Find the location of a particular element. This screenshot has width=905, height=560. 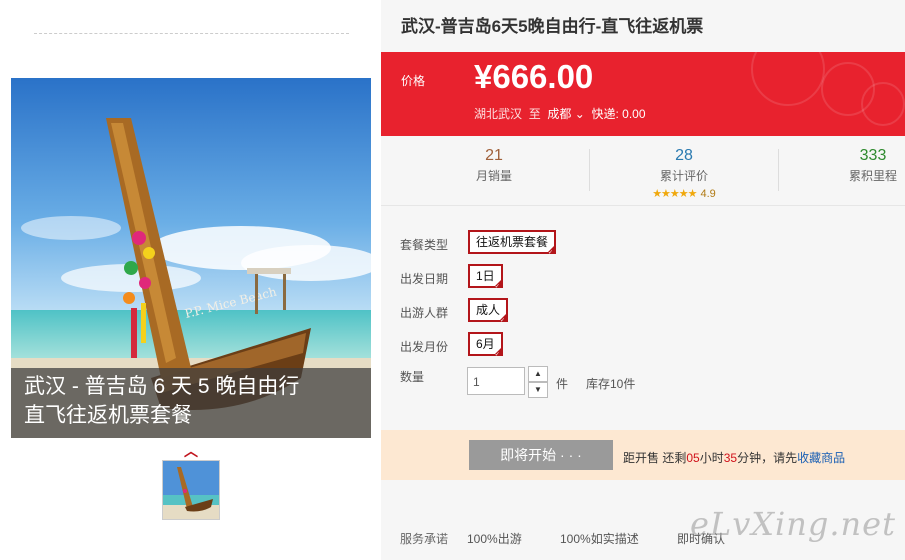

package-type-option: 往返机票套餐 is located at coordinates (512, 246).